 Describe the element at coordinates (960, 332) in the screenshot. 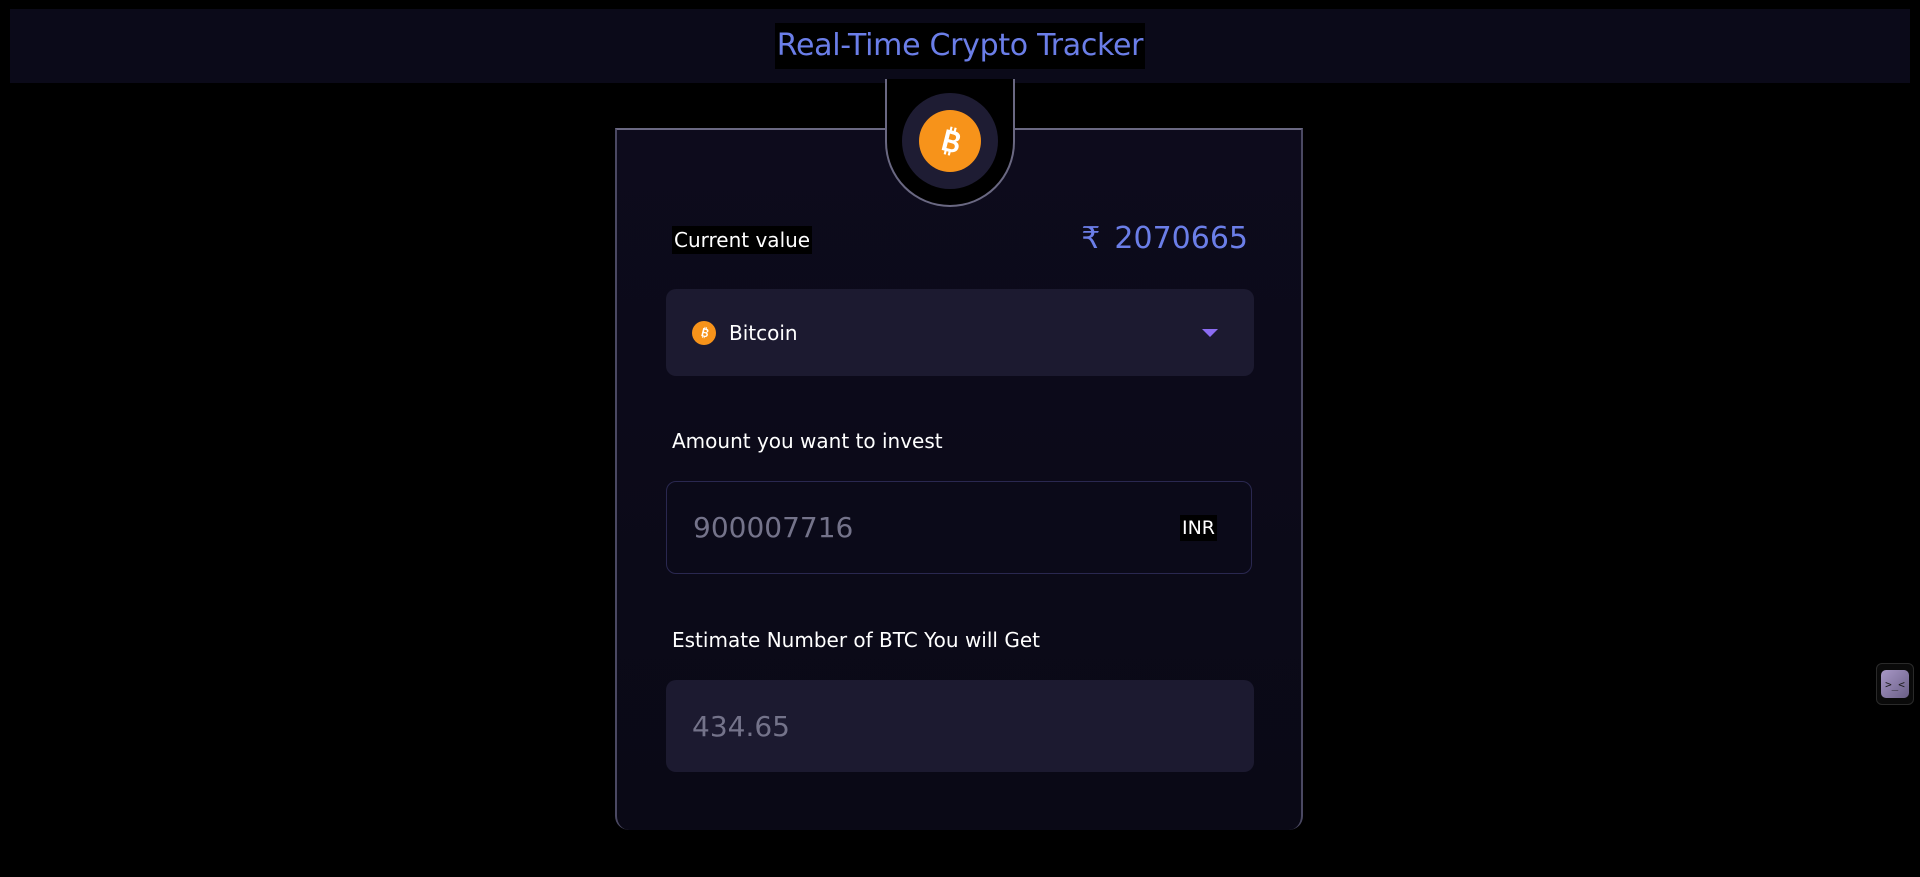

I see `coin-select-dropdown: Bitcoin` at that location.